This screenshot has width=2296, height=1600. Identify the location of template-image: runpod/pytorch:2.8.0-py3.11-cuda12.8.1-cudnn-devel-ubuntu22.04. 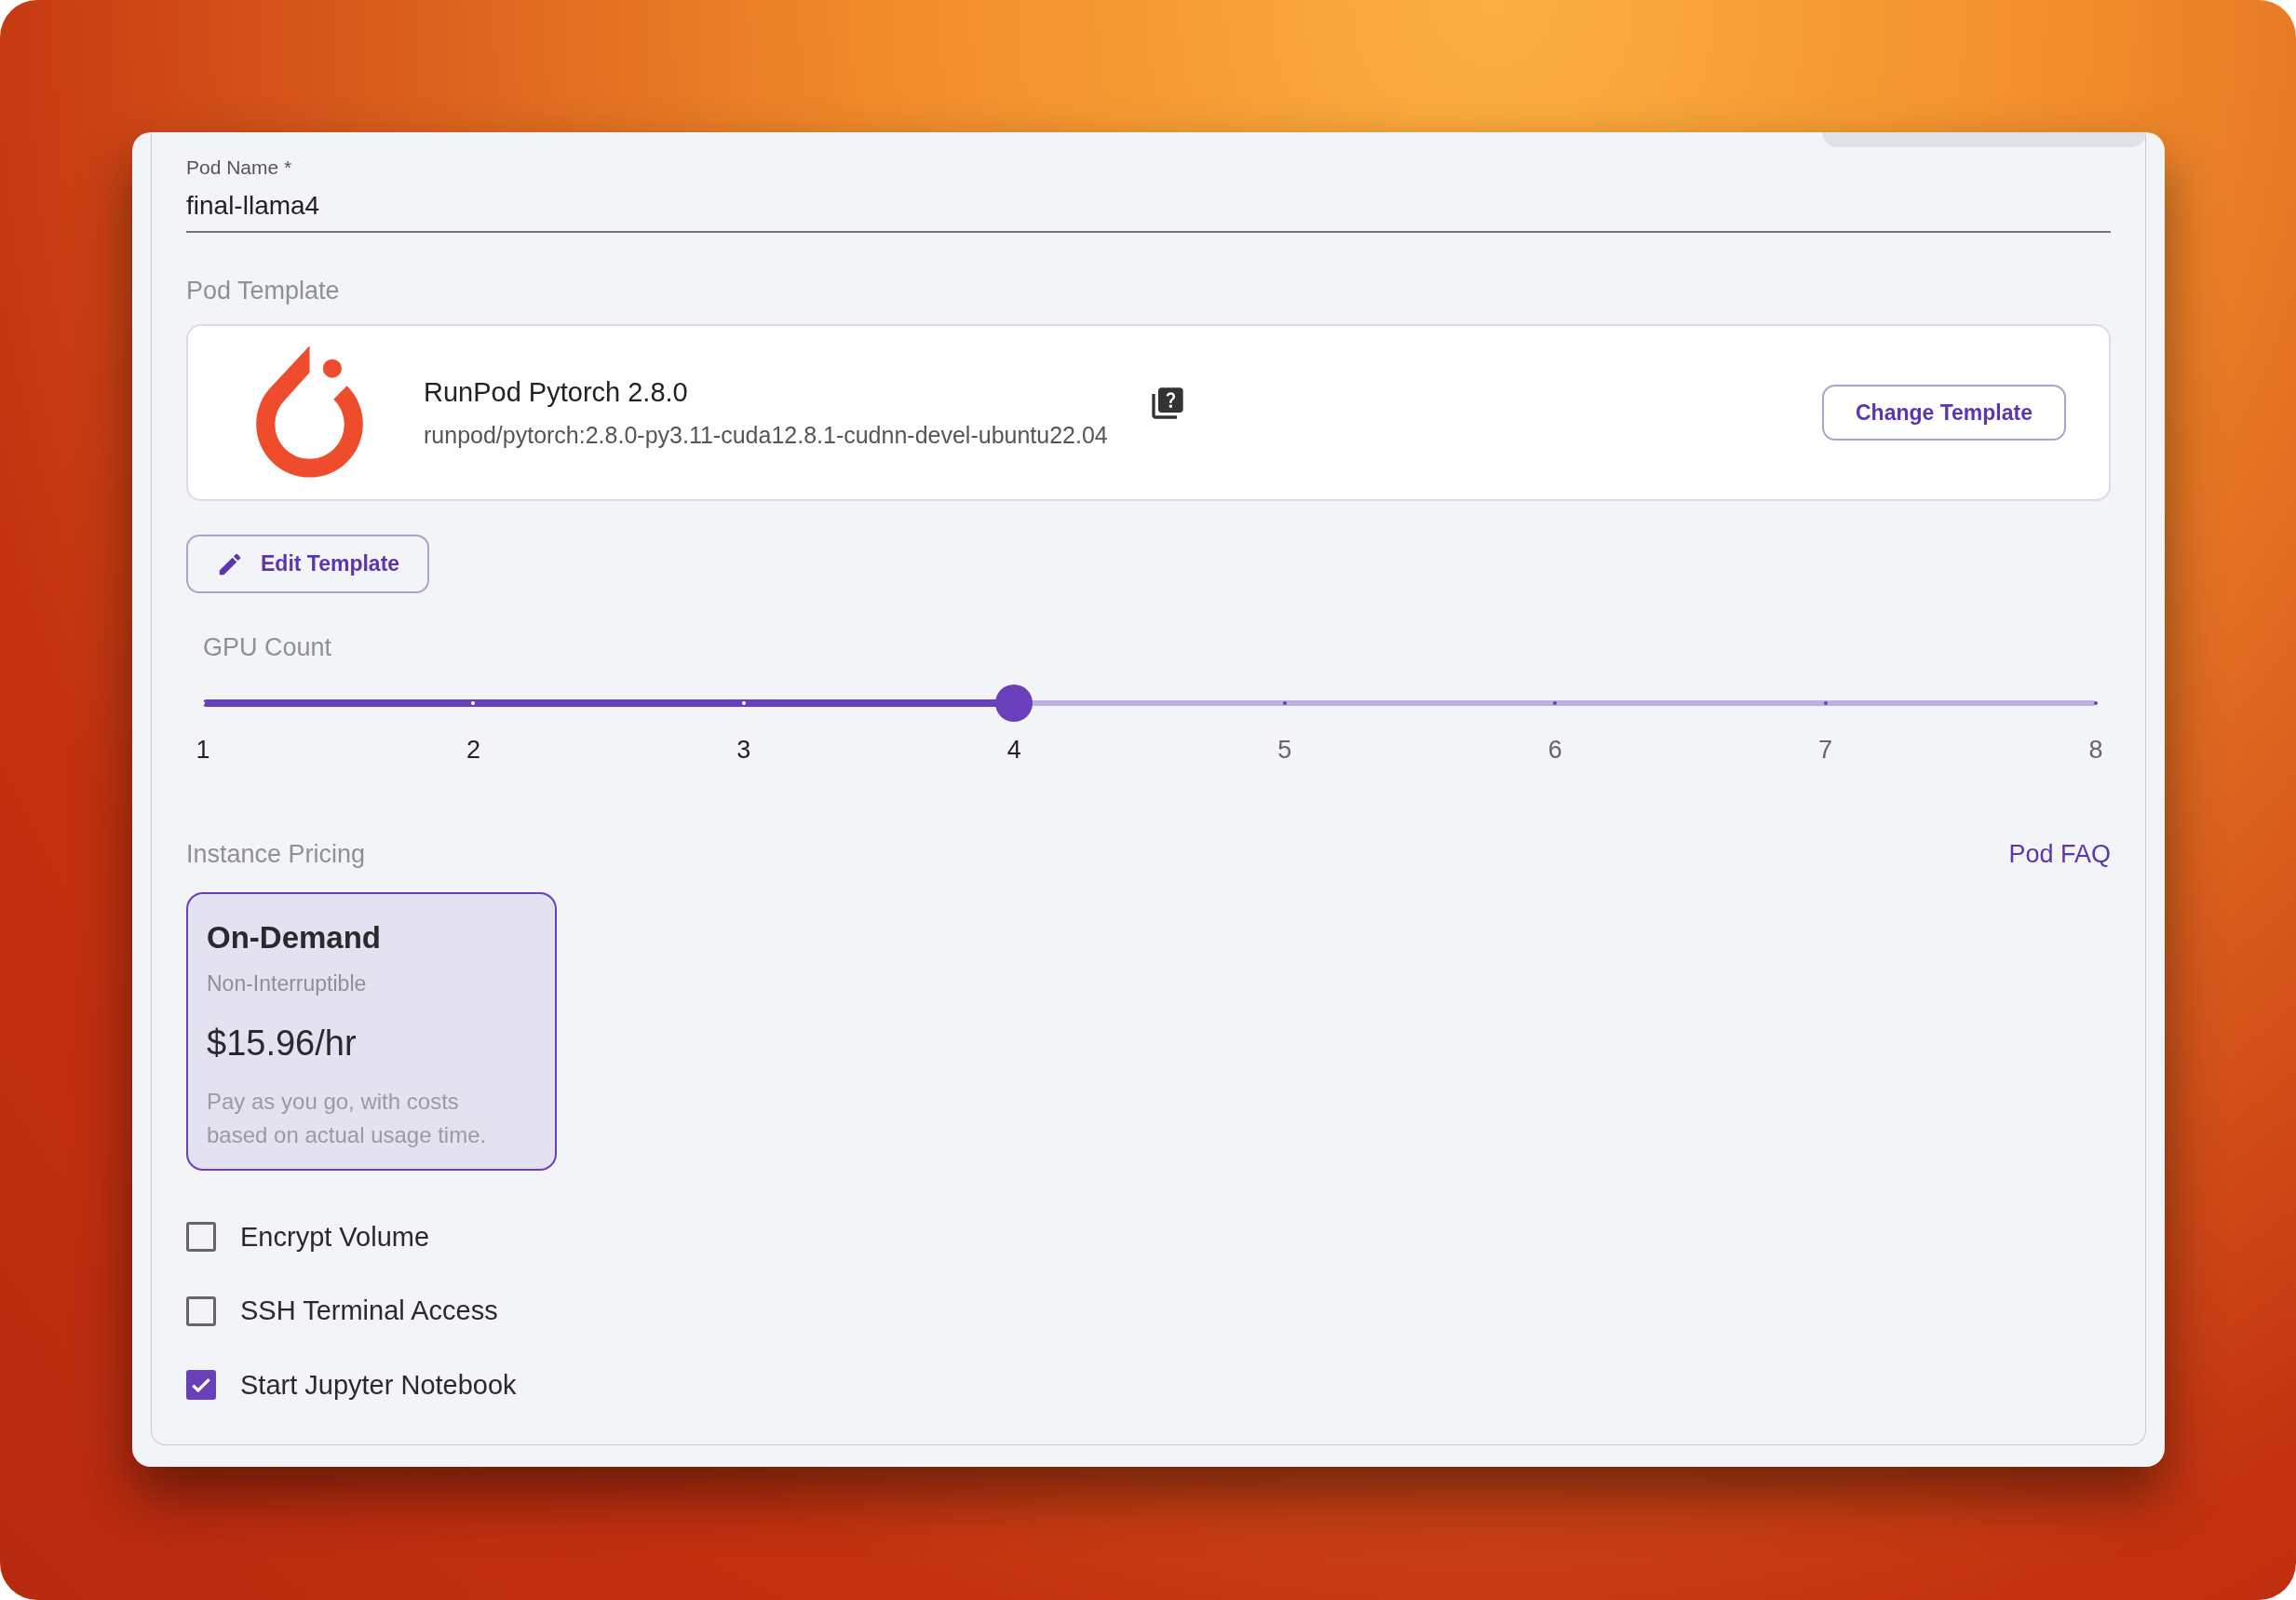
(766, 435).